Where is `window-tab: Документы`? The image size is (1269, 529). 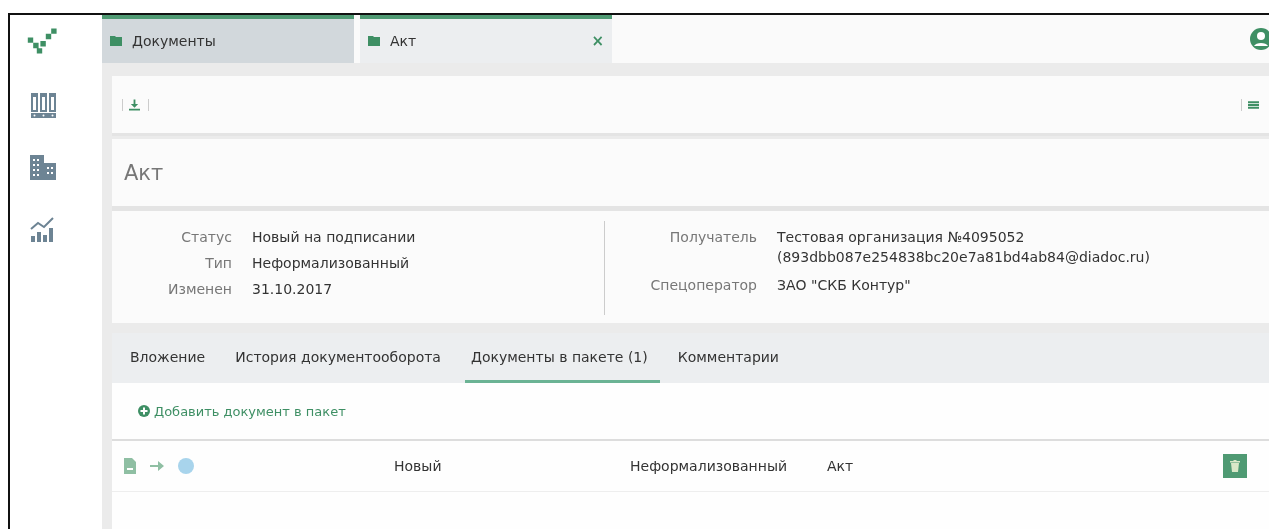
window-tab: Документы is located at coordinates (228, 39).